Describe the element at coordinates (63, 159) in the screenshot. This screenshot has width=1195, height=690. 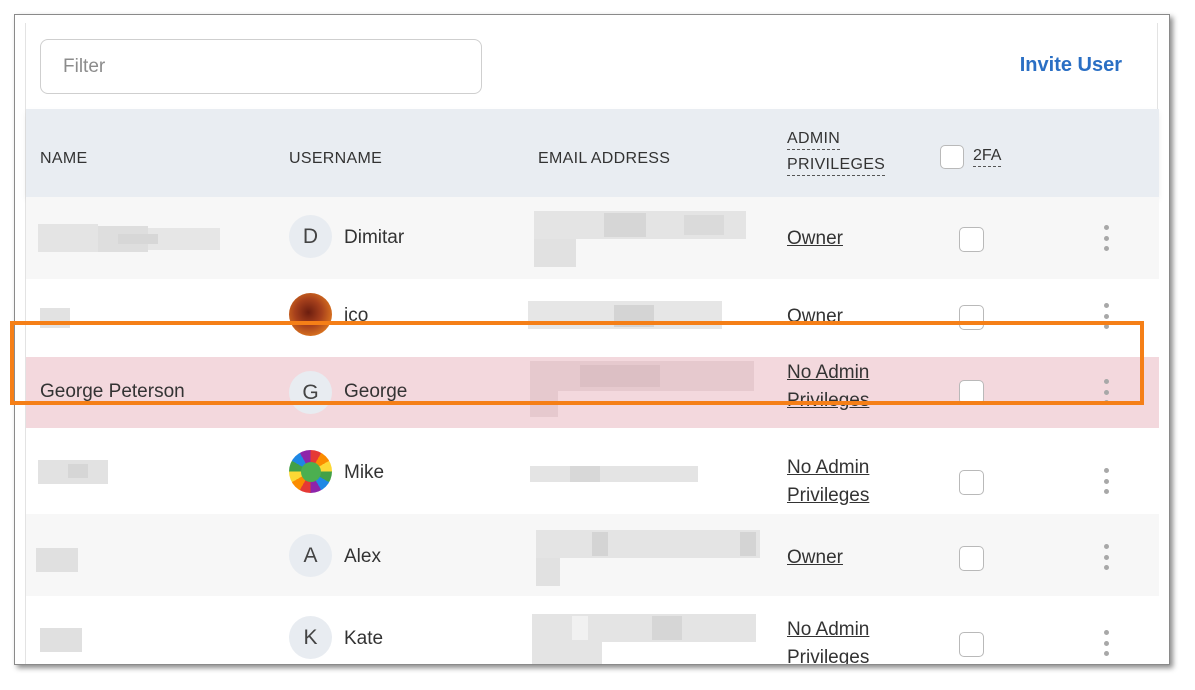
I see `column-header-name: NAME` at that location.